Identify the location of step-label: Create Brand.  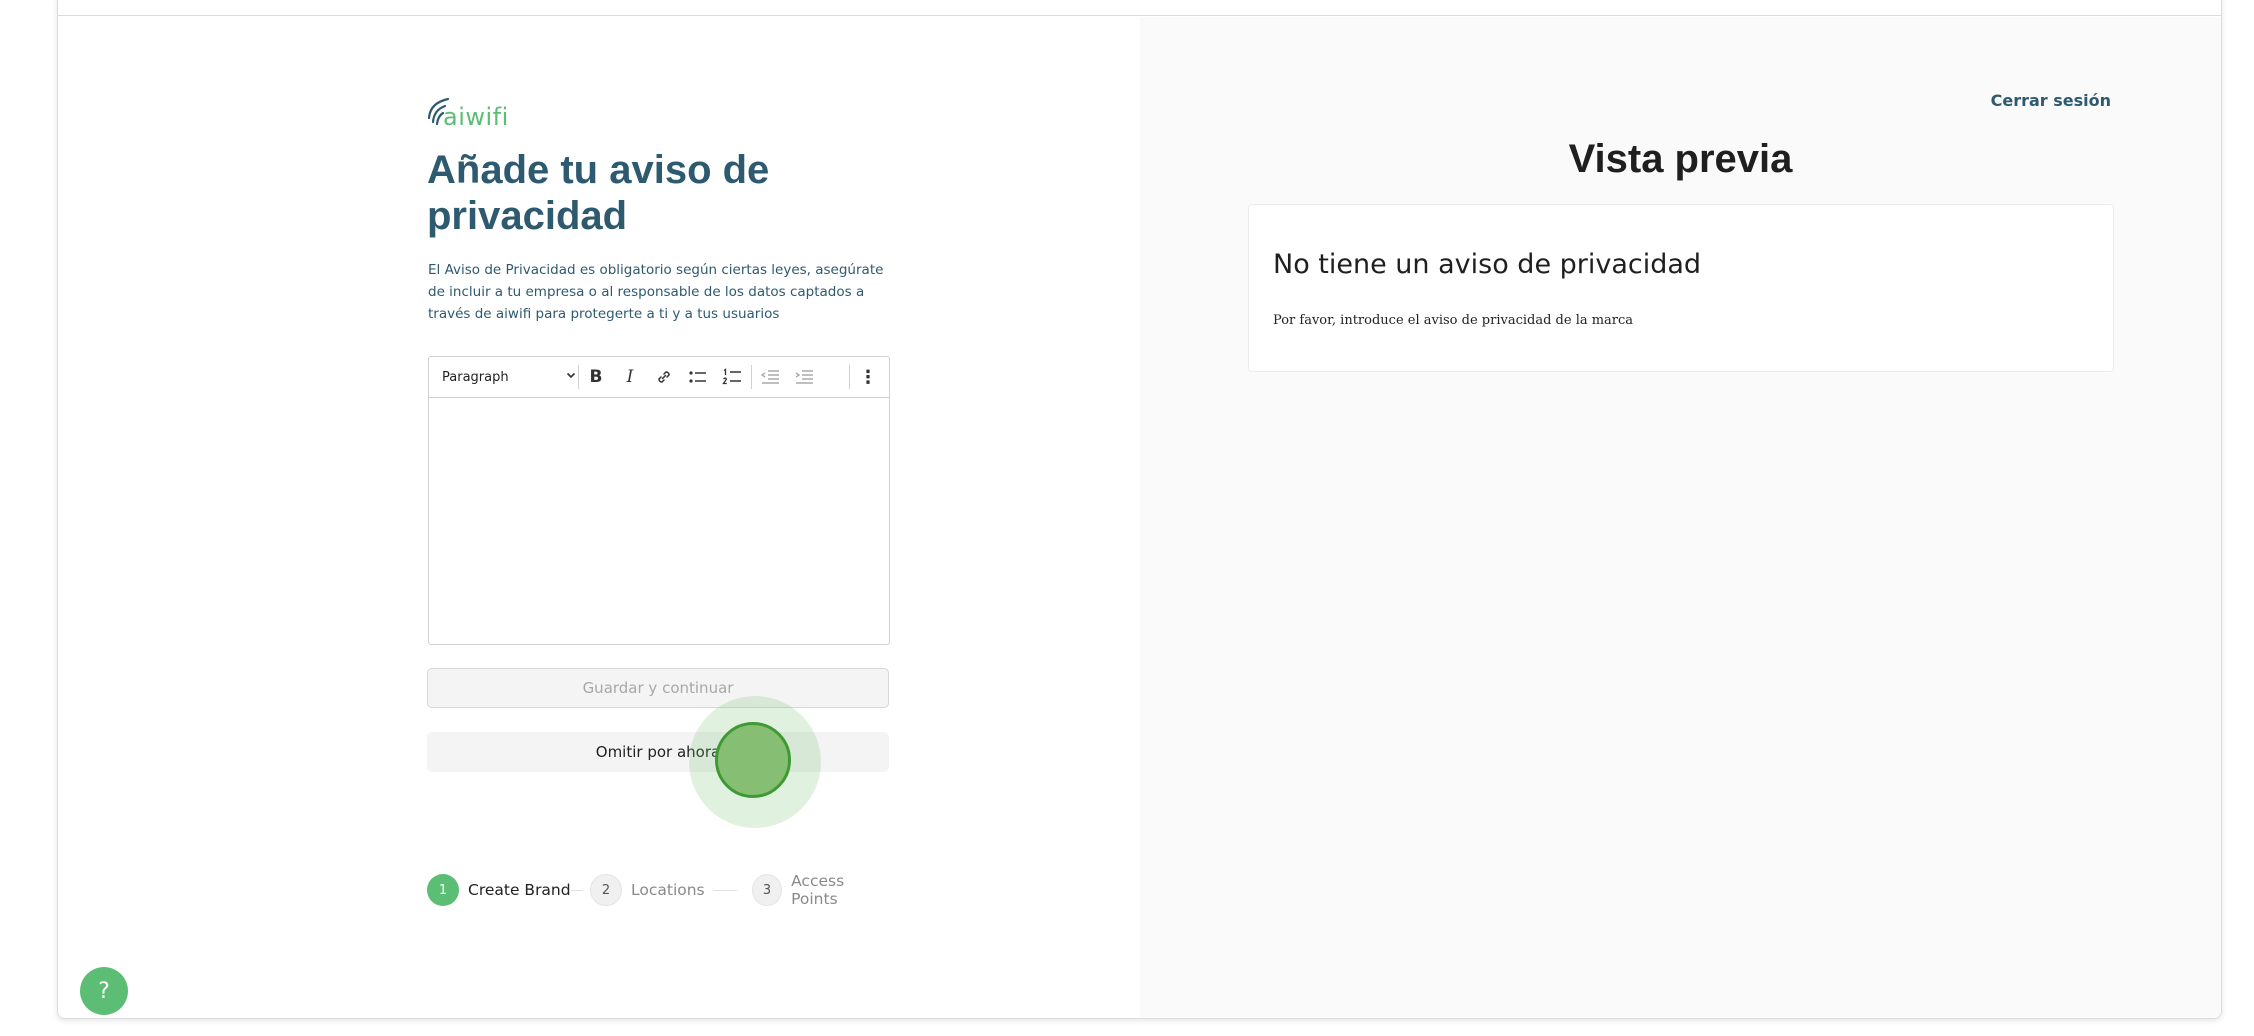
(519, 890).